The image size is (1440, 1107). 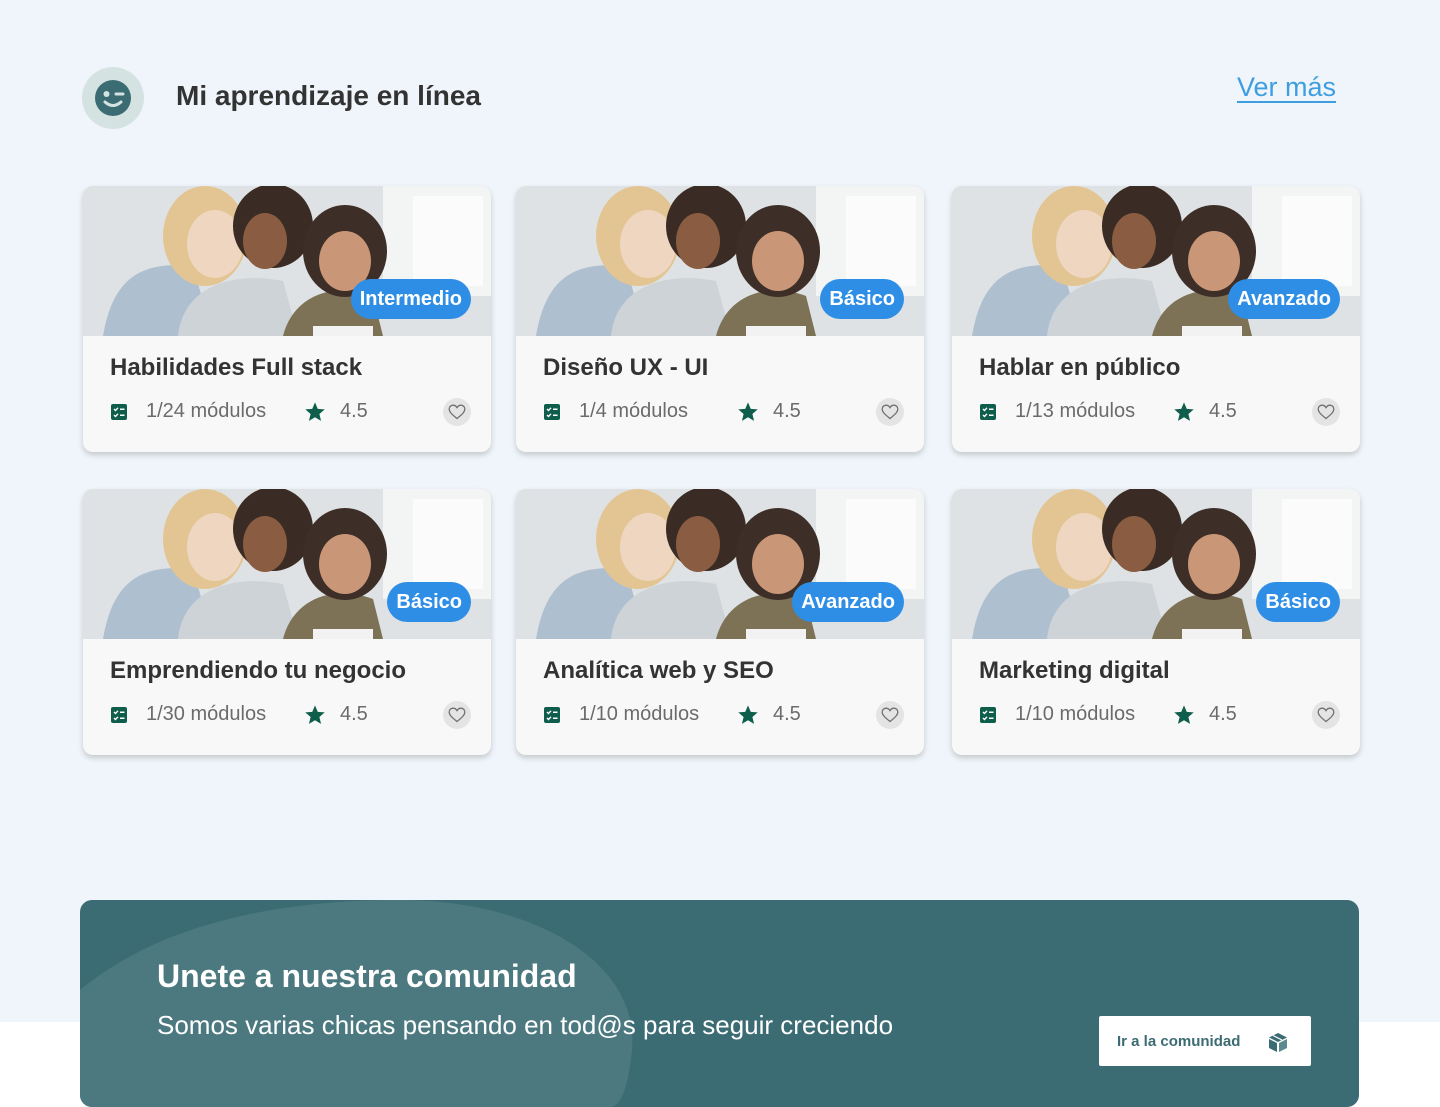 I want to click on course-meta: 1/13 módulos 4.5, so click(x=1160, y=412).